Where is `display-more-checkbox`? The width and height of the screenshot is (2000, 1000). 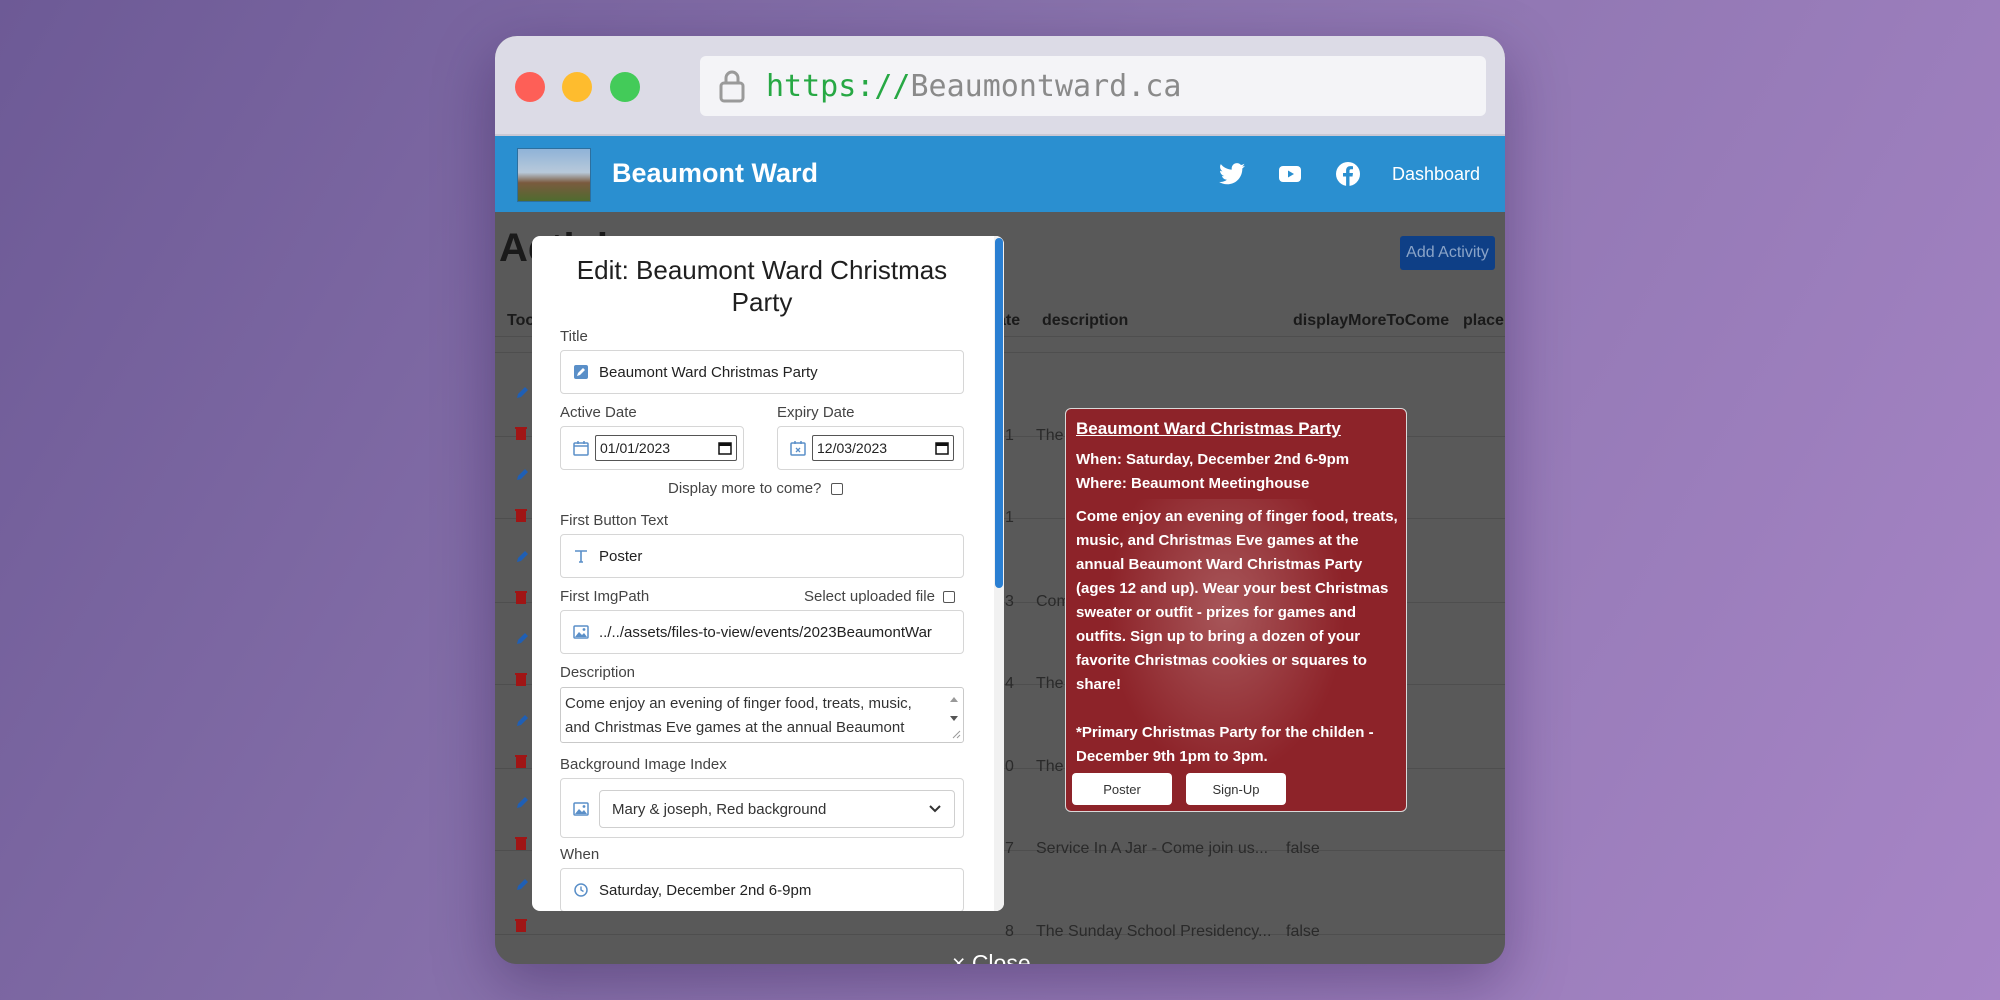 display-more-checkbox is located at coordinates (837, 488).